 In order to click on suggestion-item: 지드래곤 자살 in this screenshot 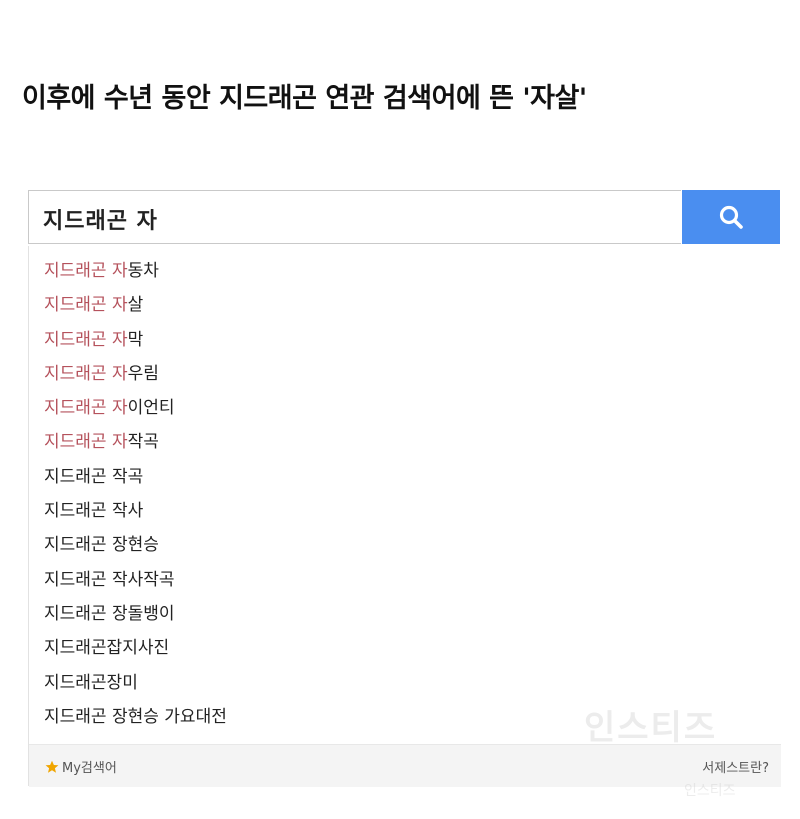, I will do `click(405, 305)`.